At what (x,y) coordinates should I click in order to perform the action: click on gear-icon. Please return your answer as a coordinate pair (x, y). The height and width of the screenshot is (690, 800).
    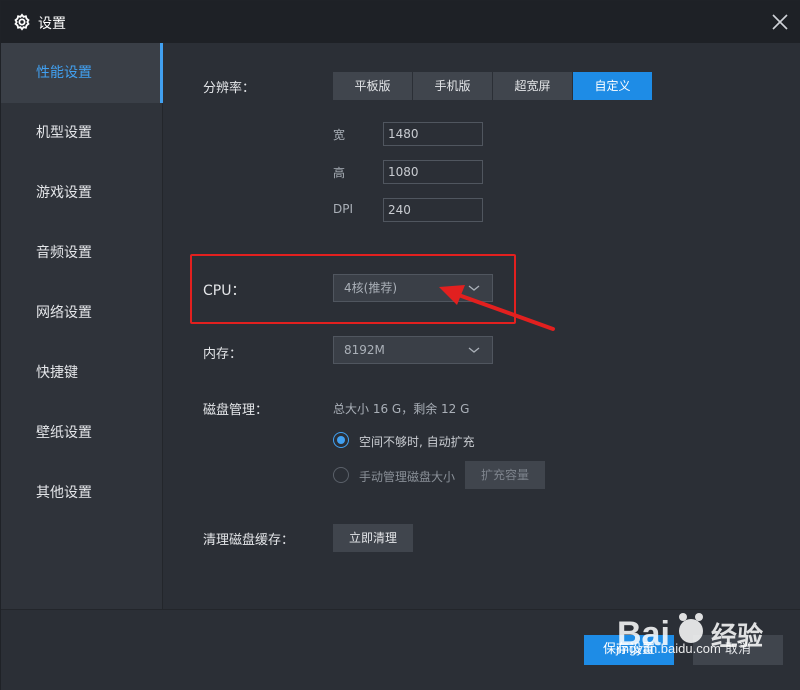
    Looking at the image, I should click on (22, 22).